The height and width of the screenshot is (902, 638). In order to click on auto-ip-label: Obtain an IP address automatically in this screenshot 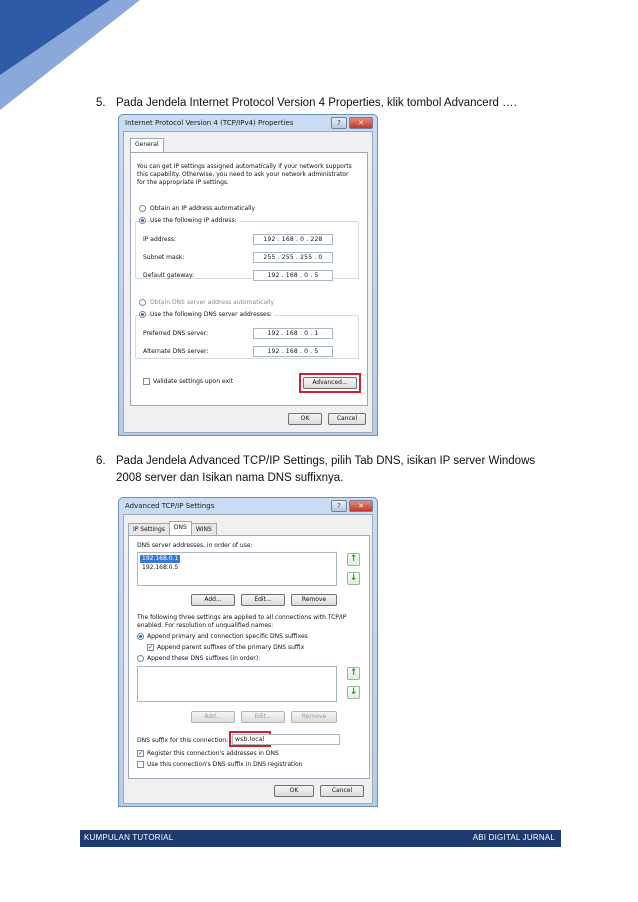, I will do `click(203, 208)`.